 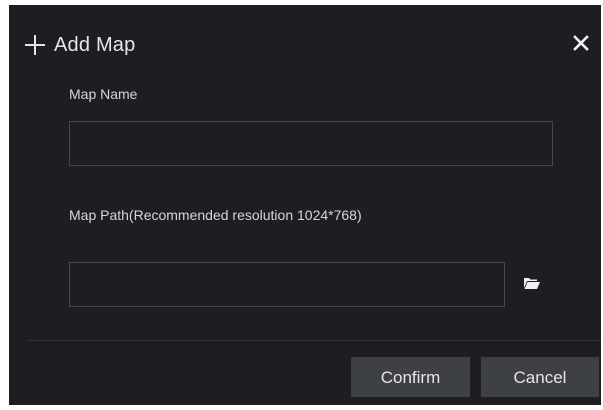 I want to click on close-button, so click(x=581, y=43).